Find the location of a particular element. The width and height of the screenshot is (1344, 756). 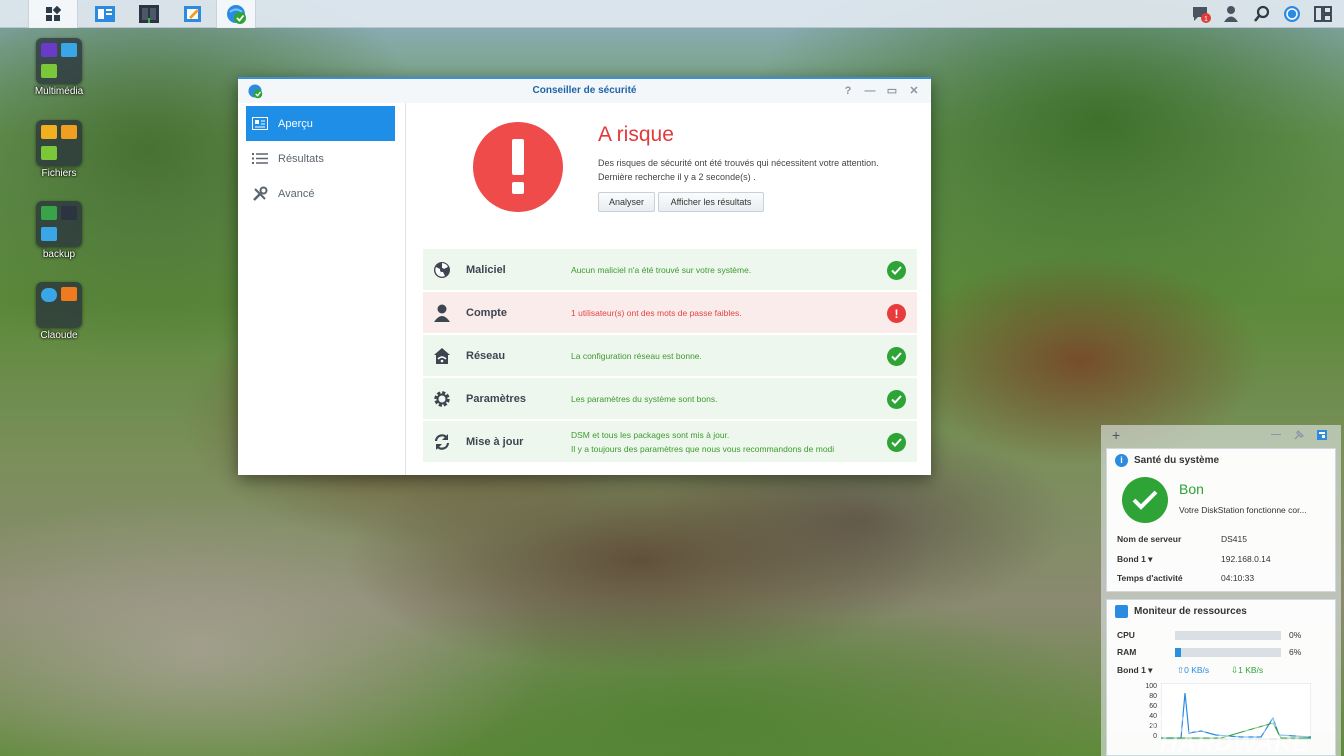

upload-speed: ⇧0 KB/s is located at coordinates (1193, 670).